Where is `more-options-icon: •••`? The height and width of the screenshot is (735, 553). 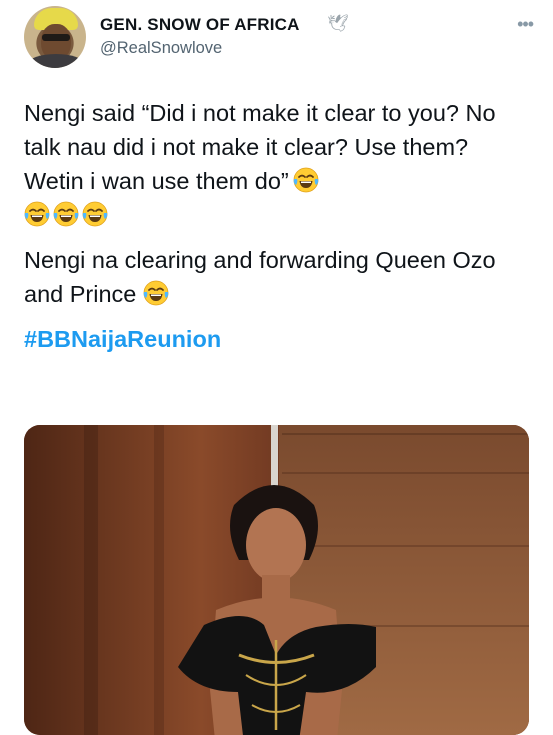 more-options-icon: ••• is located at coordinates (525, 24).